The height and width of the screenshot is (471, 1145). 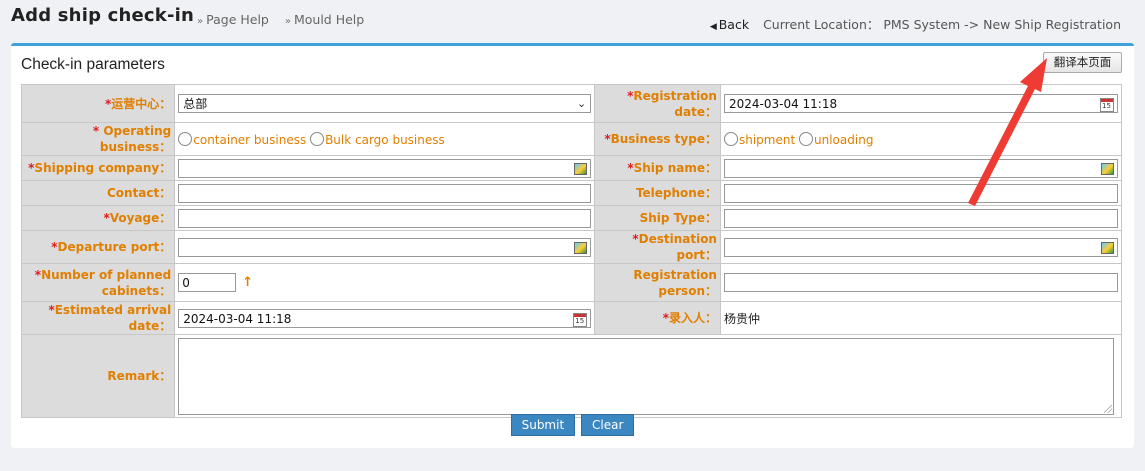 What do you see at coordinates (1082, 62) in the screenshot?
I see `translate-page-button: 翻译本页面` at bounding box center [1082, 62].